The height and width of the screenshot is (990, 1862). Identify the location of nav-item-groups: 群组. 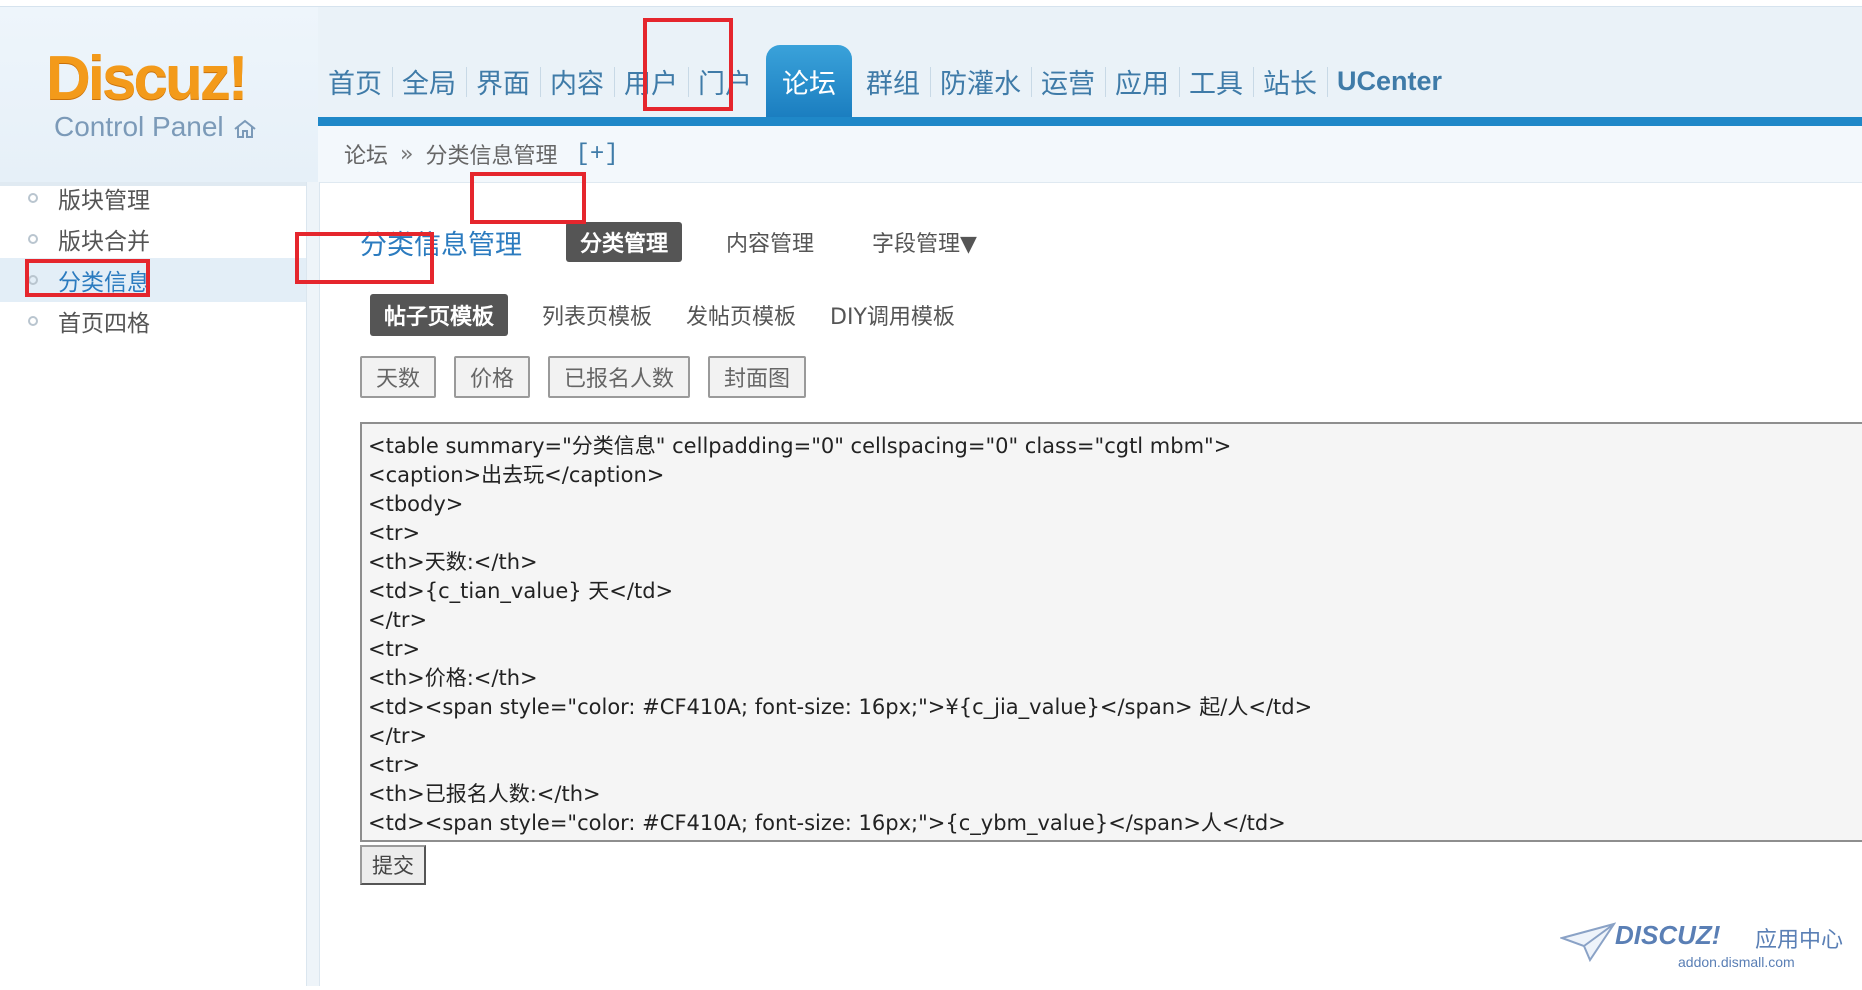
(893, 81).